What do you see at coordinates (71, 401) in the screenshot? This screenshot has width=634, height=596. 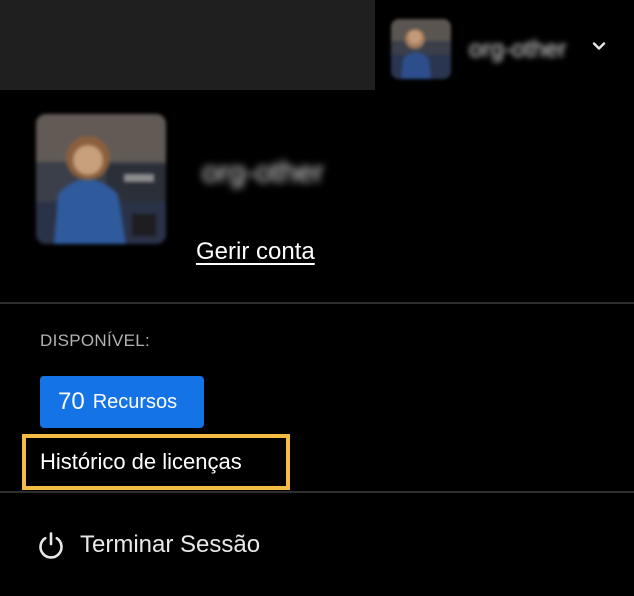 I see `resources-count: 70` at bounding box center [71, 401].